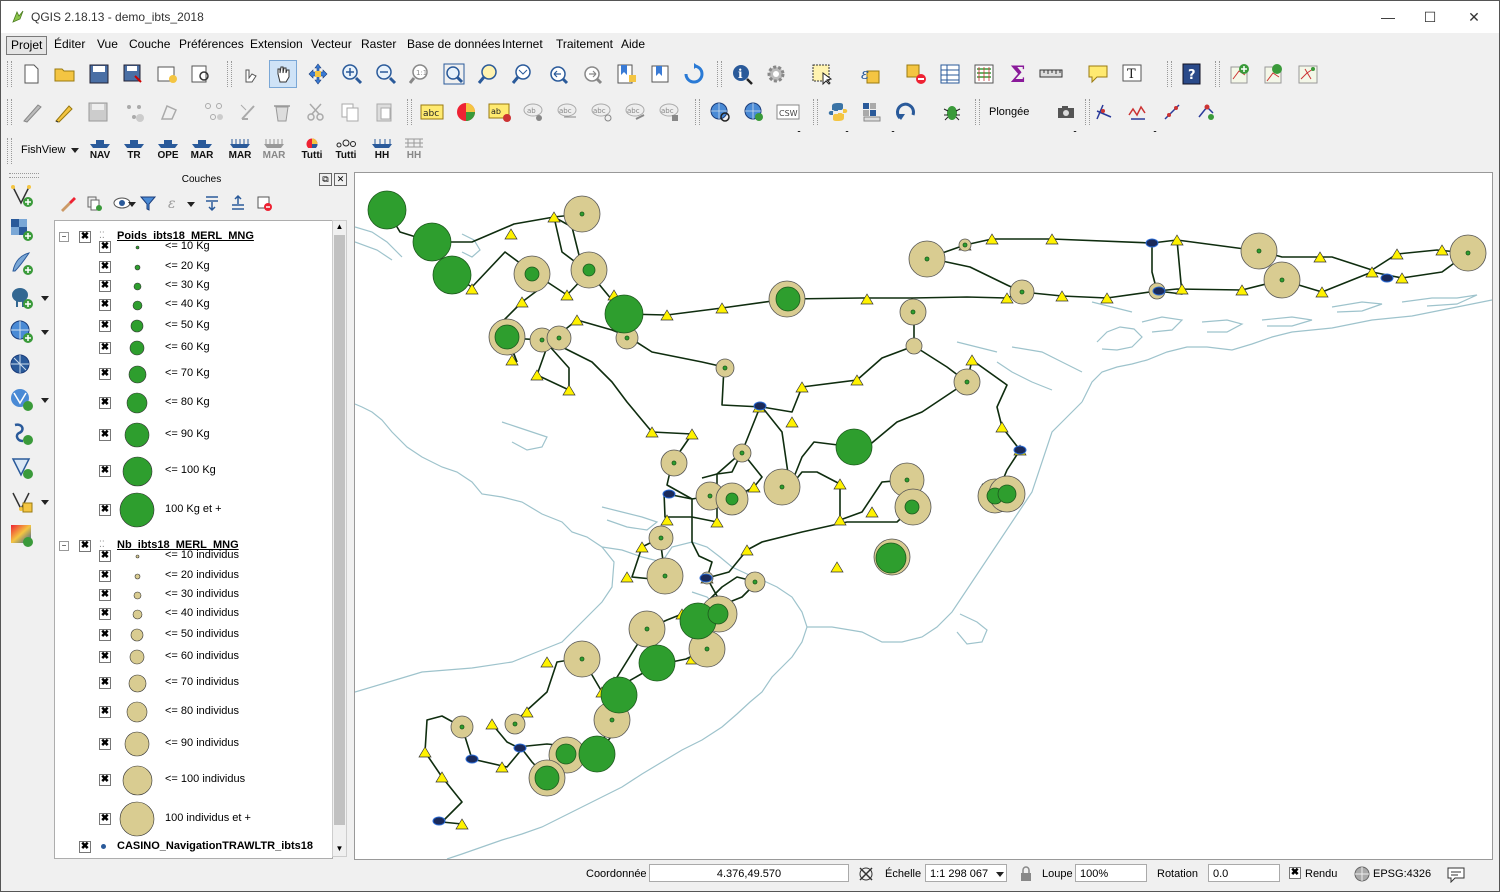 This screenshot has width=1500, height=892. Describe the element at coordinates (174, 203) in the screenshot. I see `filter-by-expression-icon: ε` at that location.